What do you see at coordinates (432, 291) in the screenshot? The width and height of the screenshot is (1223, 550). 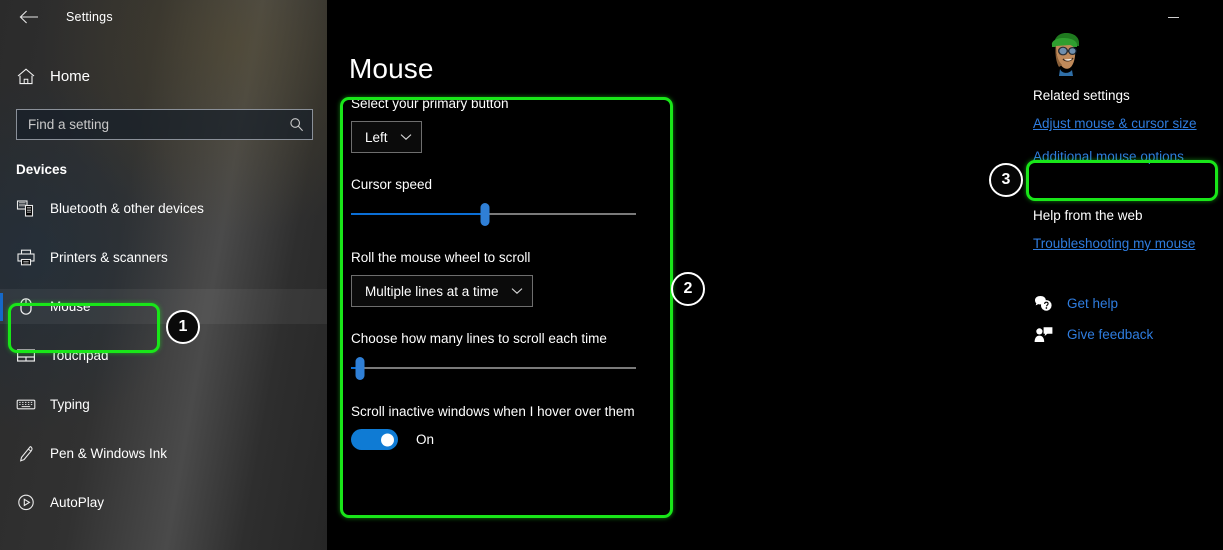 I see `wheel-scroll-value: Multiple lines at a time` at bounding box center [432, 291].